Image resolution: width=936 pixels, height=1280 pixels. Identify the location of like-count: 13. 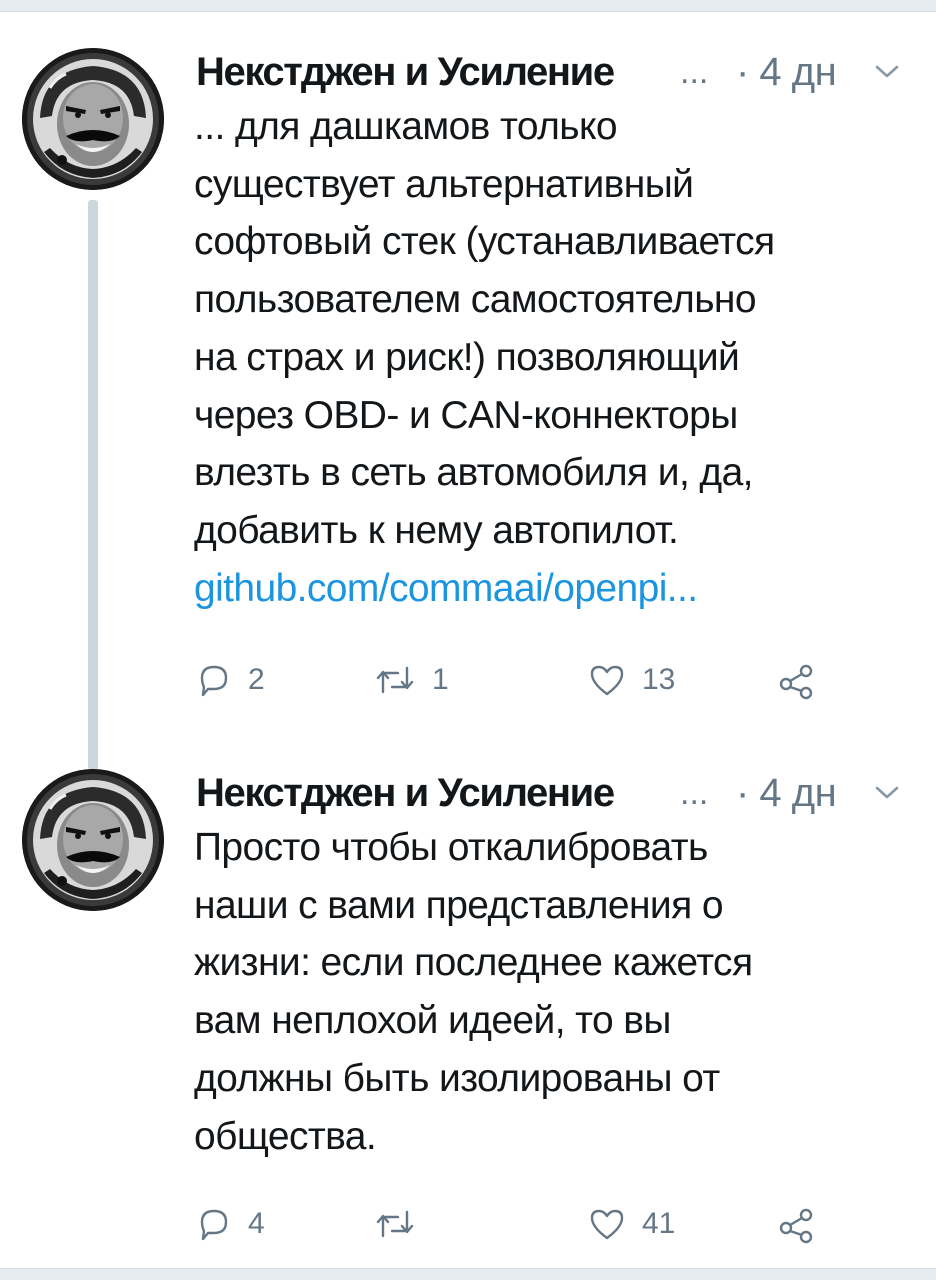
(659, 679).